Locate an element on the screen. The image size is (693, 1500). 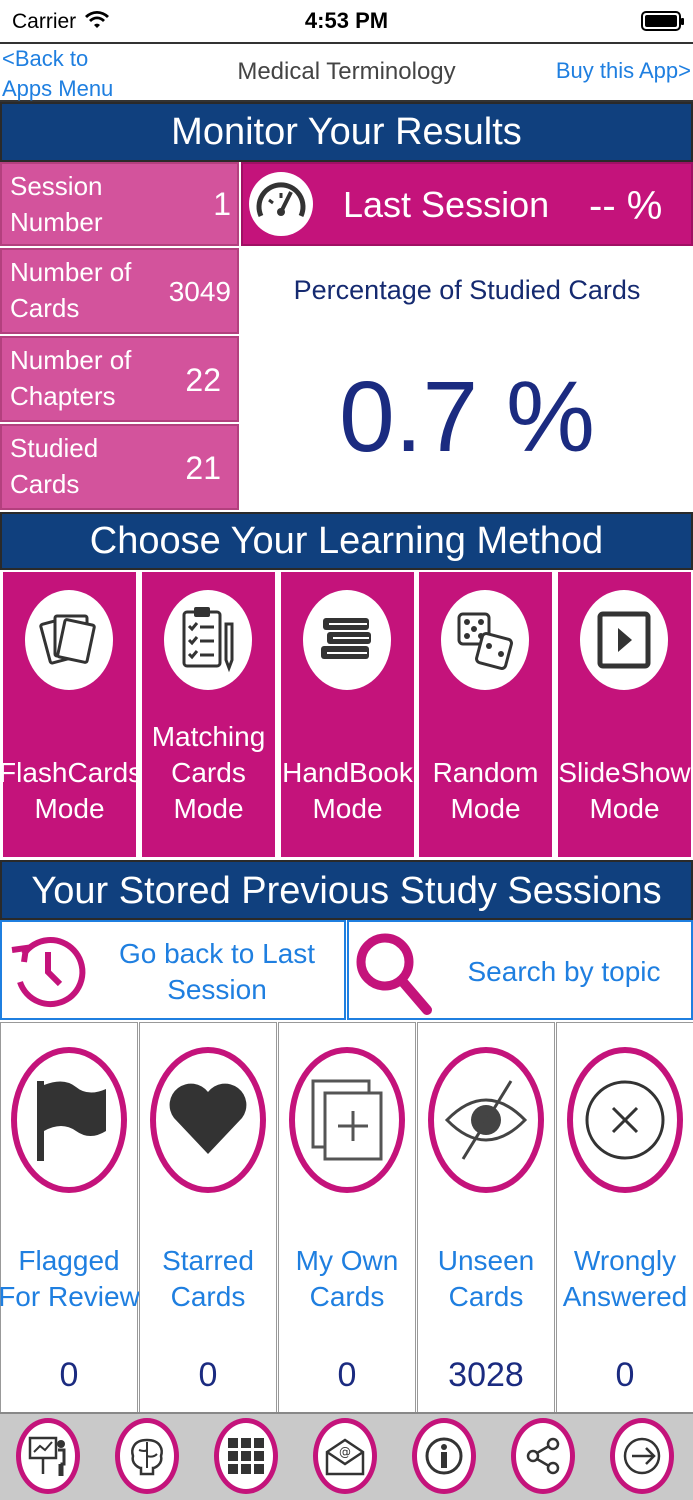
search-by-topic-button: Search by topic is located at coordinates (520, 970).